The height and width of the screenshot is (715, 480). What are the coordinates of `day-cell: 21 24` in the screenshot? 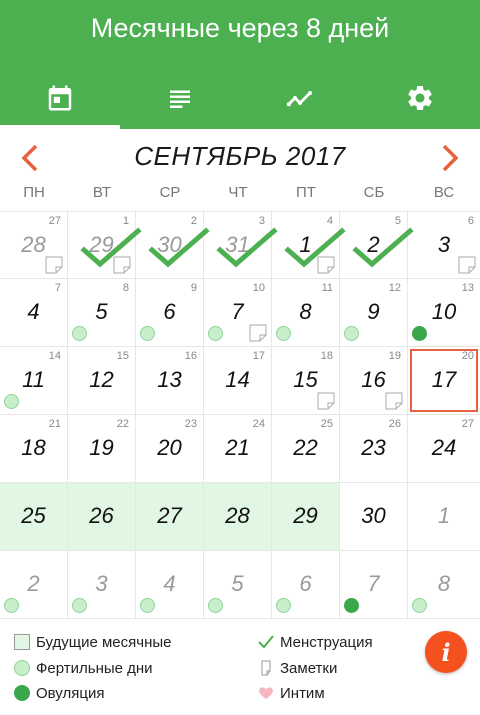 It's located at (238, 449).